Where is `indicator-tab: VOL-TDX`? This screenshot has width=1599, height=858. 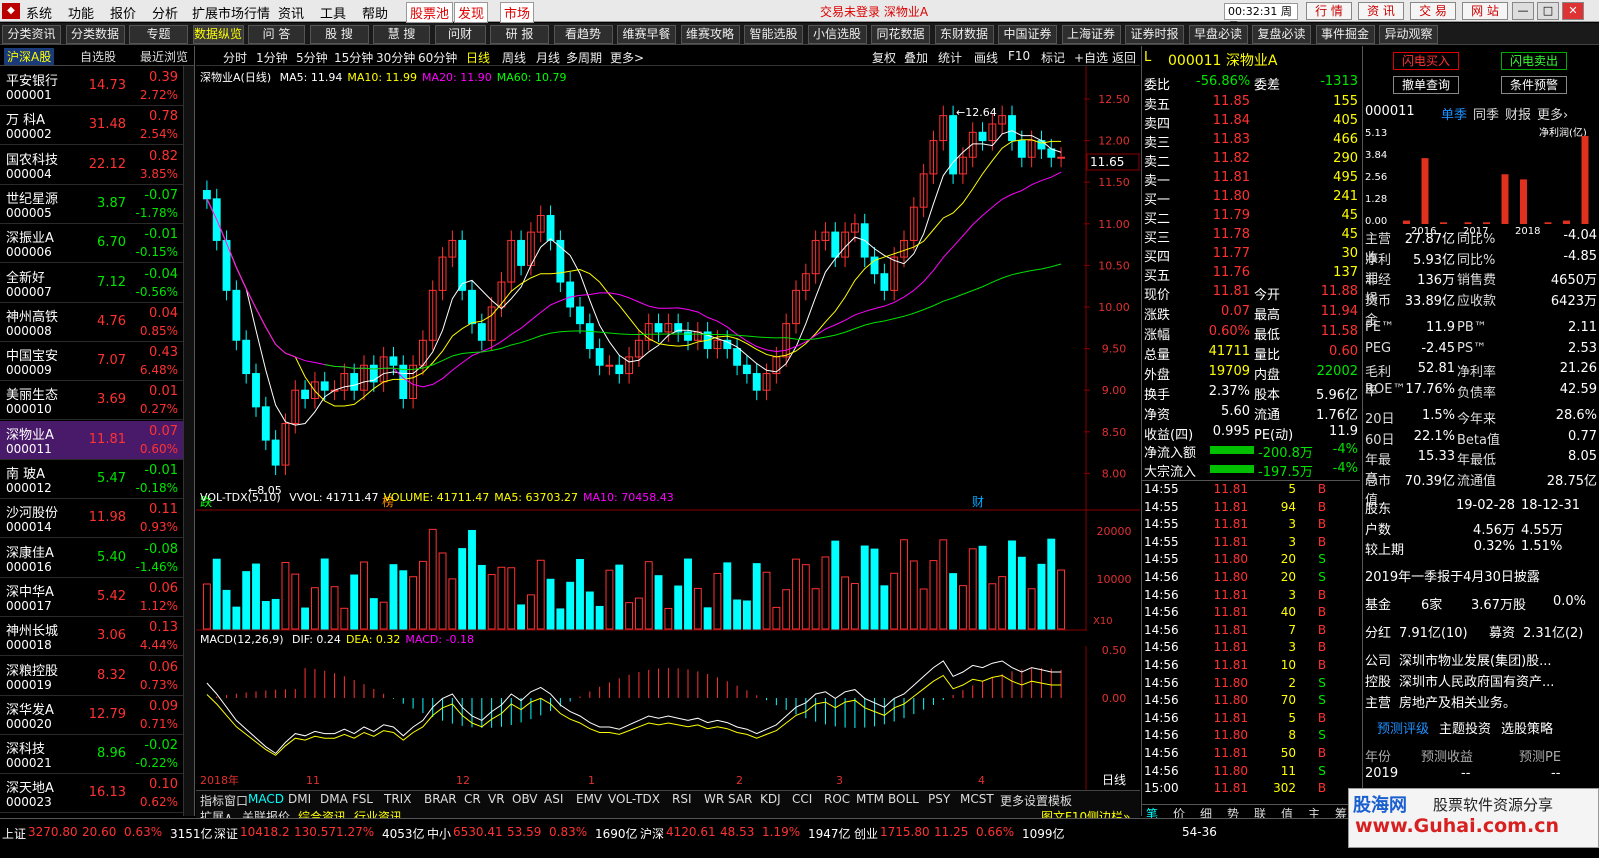 indicator-tab: VOL-TDX is located at coordinates (634, 799).